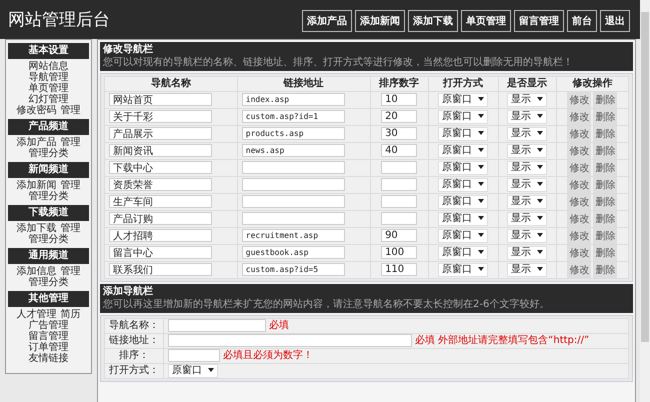 Image resolution: width=650 pixels, height=402 pixels. I want to click on name-field: 生产车间, so click(160, 201).